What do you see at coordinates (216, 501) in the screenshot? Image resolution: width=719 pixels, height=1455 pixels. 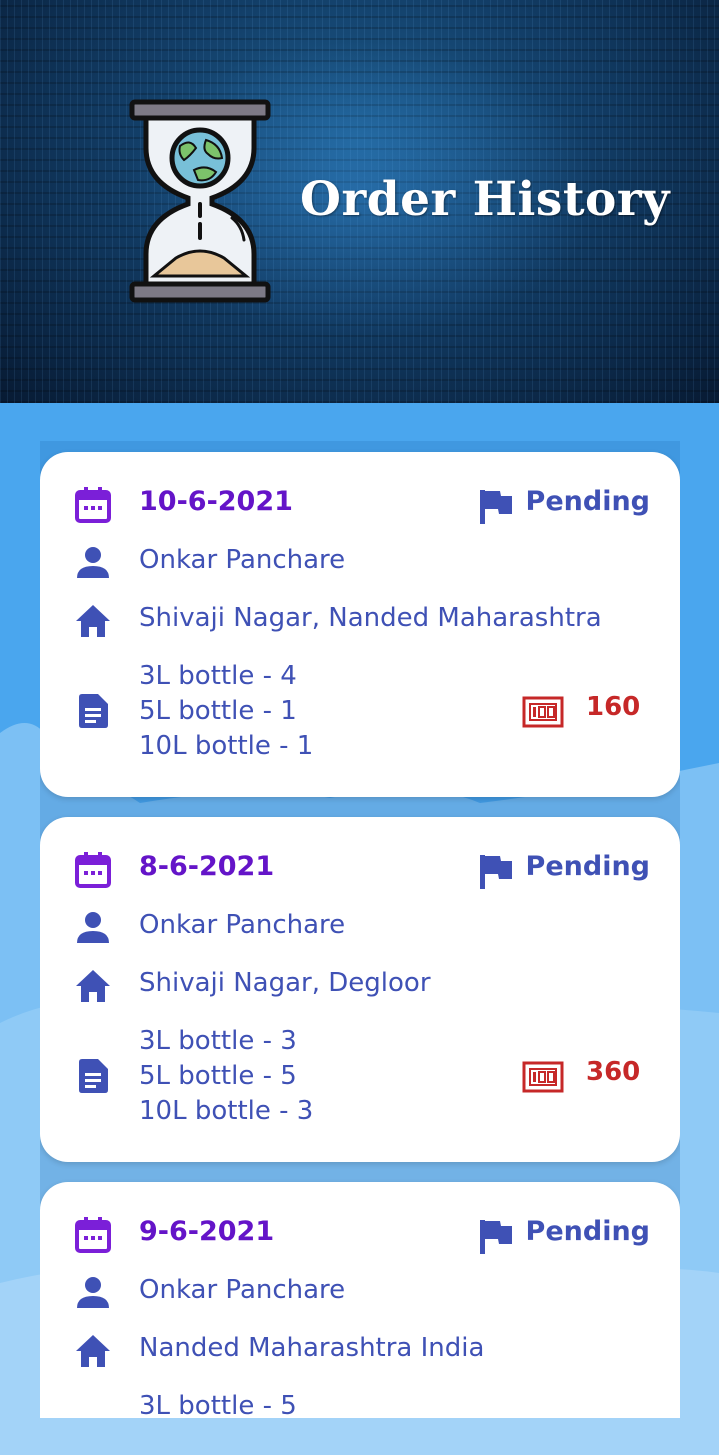 I see `order-date: 10-6-2021` at bounding box center [216, 501].